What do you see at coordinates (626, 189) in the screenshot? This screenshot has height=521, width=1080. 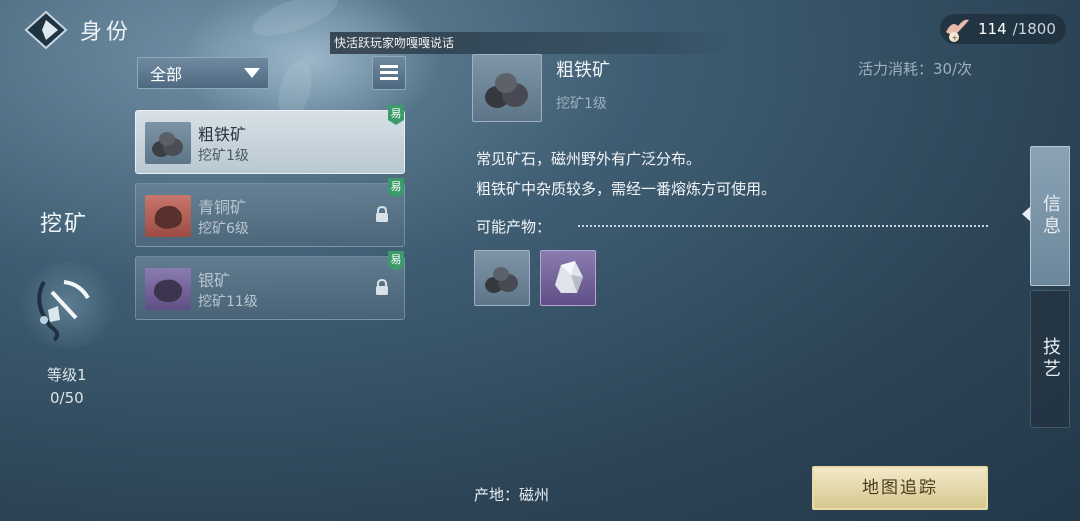 I see `ore-description-line: 粗铁矿中杂质较多，需经一番熔炼方可使用。` at bounding box center [626, 189].